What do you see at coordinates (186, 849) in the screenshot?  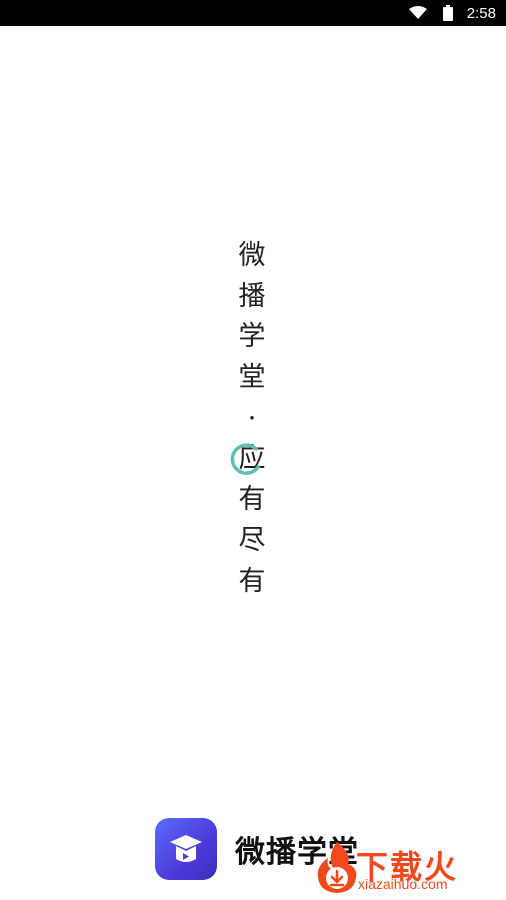 I see `graduation-cap-play-icon` at bounding box center [186, 849].